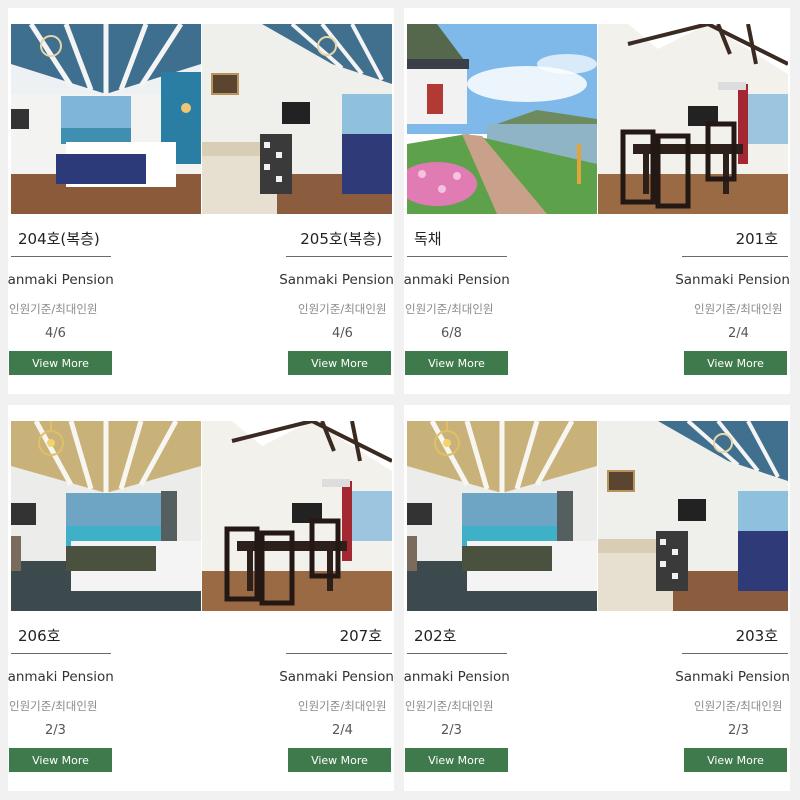 This screenshot has height=800, width=800. Describe the element at coordinates (451, 333) in the screenshot. I see `capacity-value: 6/8` at that location.